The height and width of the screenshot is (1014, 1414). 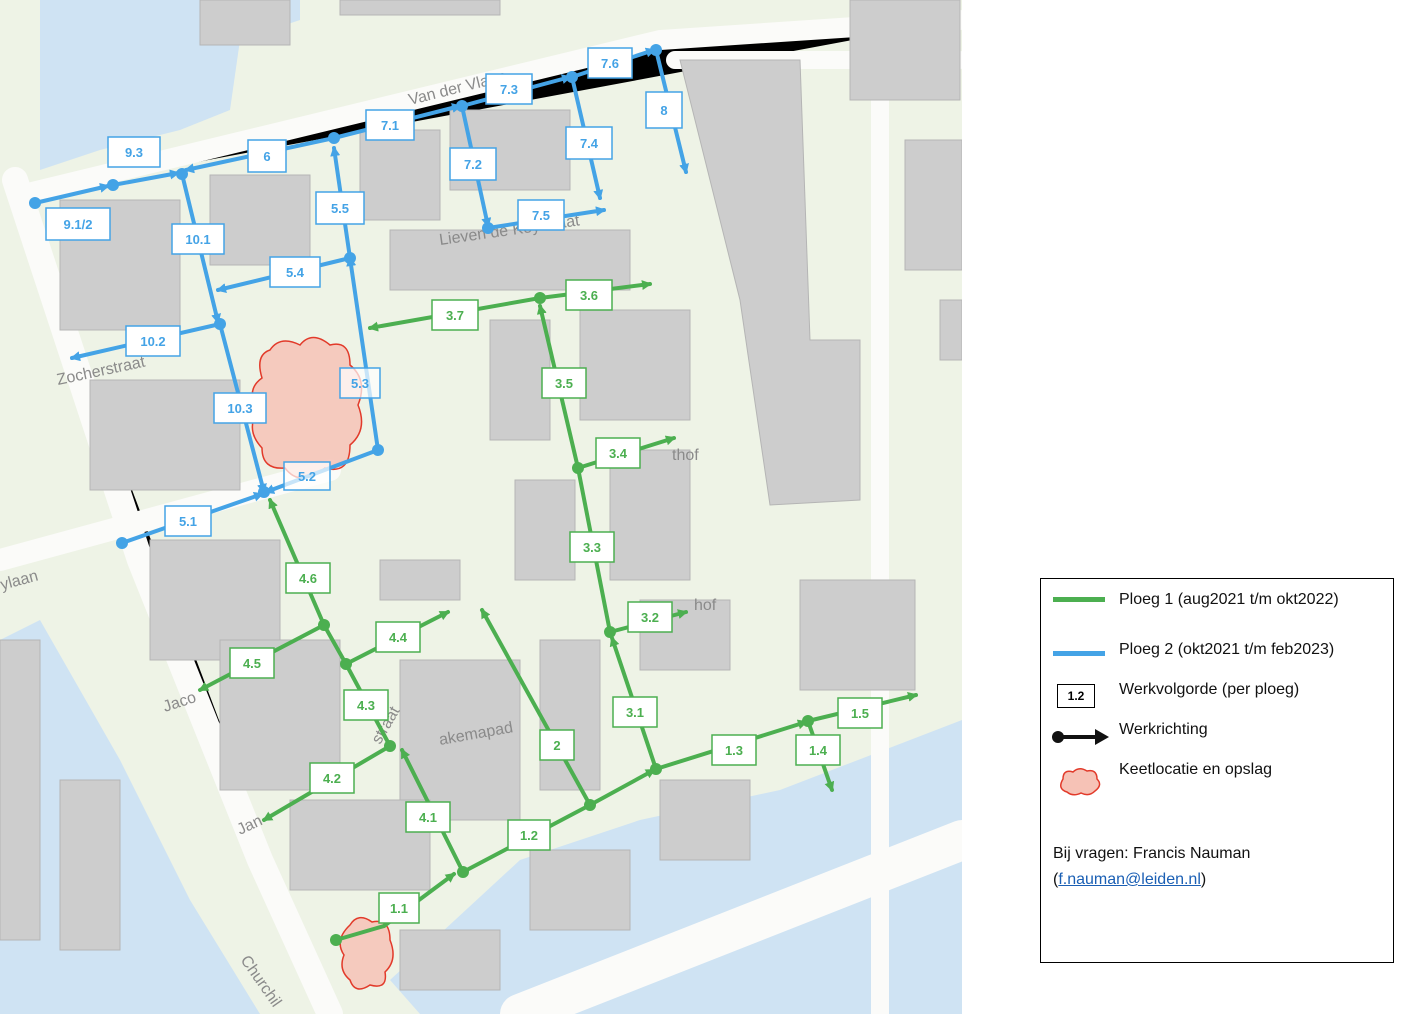 I want to click on segment-label: 9.1/2, so click(x=78, y=224).